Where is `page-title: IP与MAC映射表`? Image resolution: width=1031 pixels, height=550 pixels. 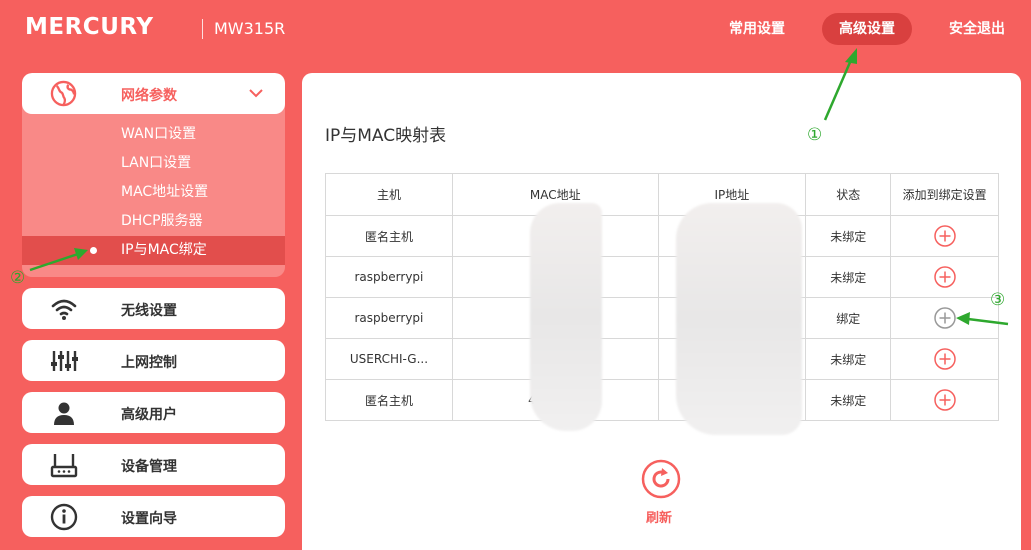
page-title: IP与MAC映射表 is located at coordinates (386, 136).